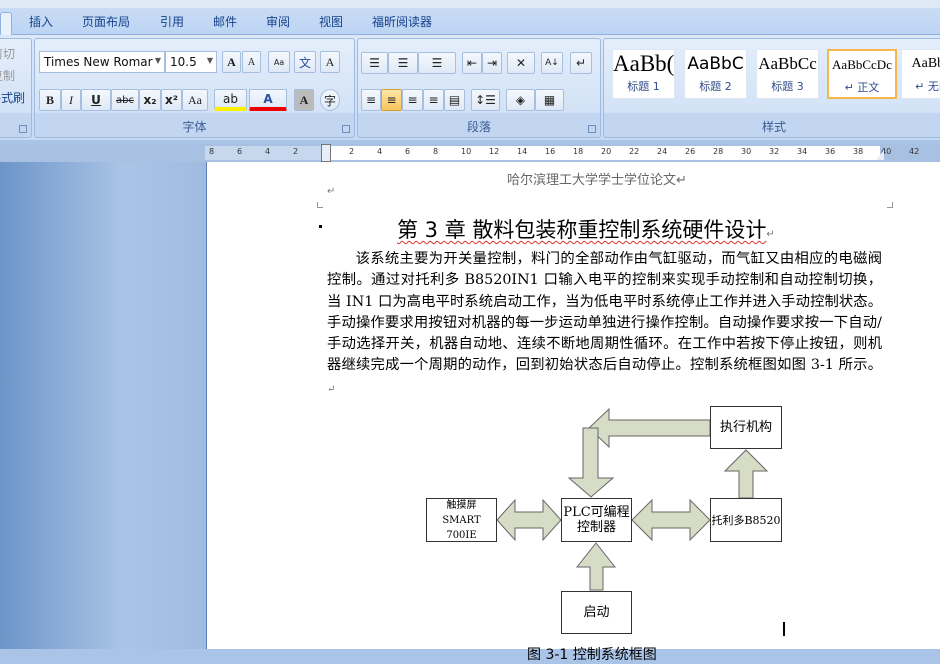  Describe the element at coordinates (231, 62) in the screenshot. I see `grow-font-icon: A` at that location.